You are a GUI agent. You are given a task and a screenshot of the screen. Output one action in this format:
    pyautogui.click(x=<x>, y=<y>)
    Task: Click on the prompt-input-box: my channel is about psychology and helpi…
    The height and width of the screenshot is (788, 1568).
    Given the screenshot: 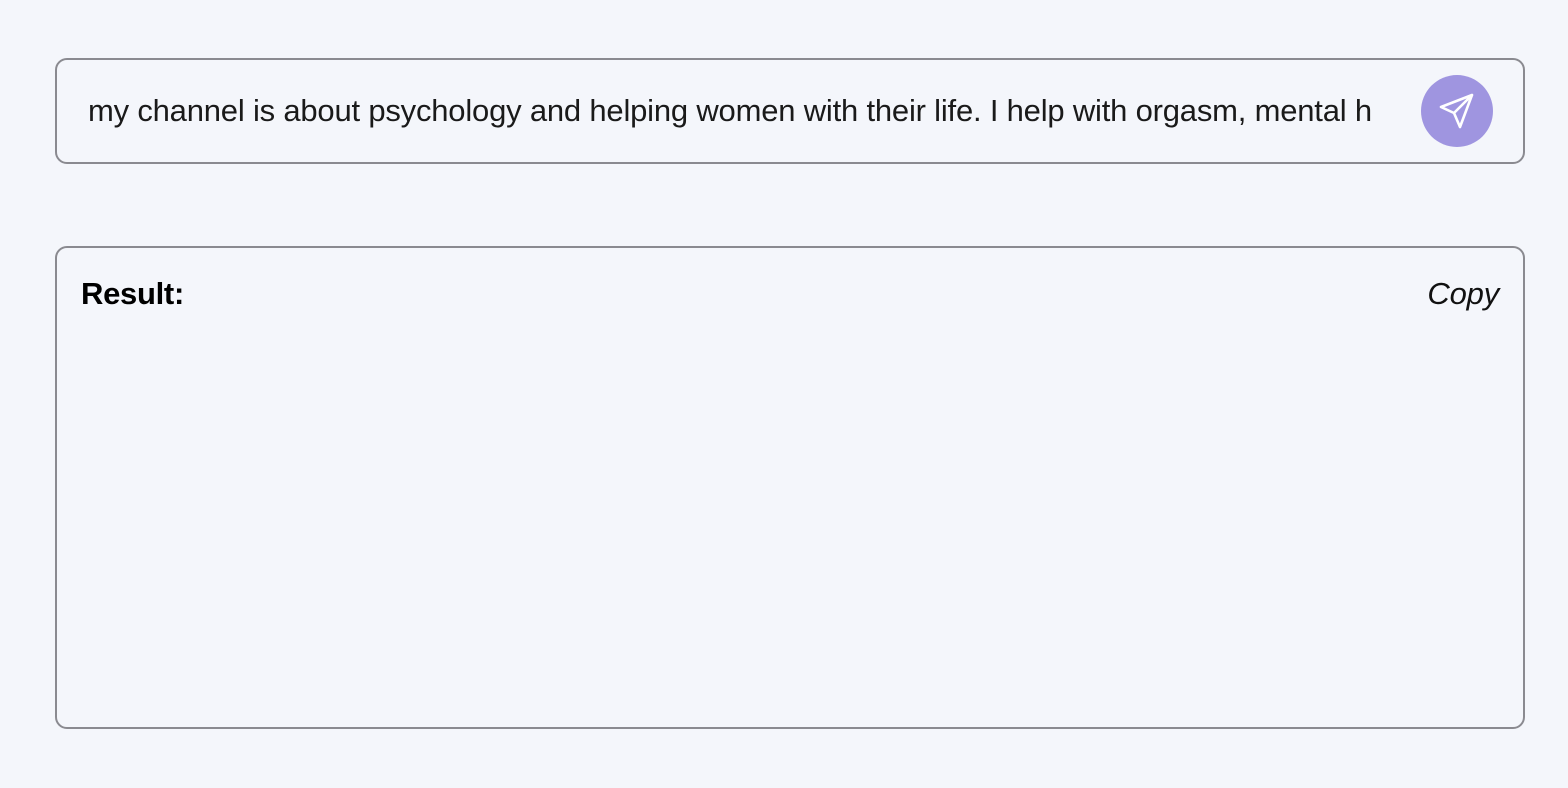 What is the action you would take?
    pyautogui.click(x=790, y=111)
    